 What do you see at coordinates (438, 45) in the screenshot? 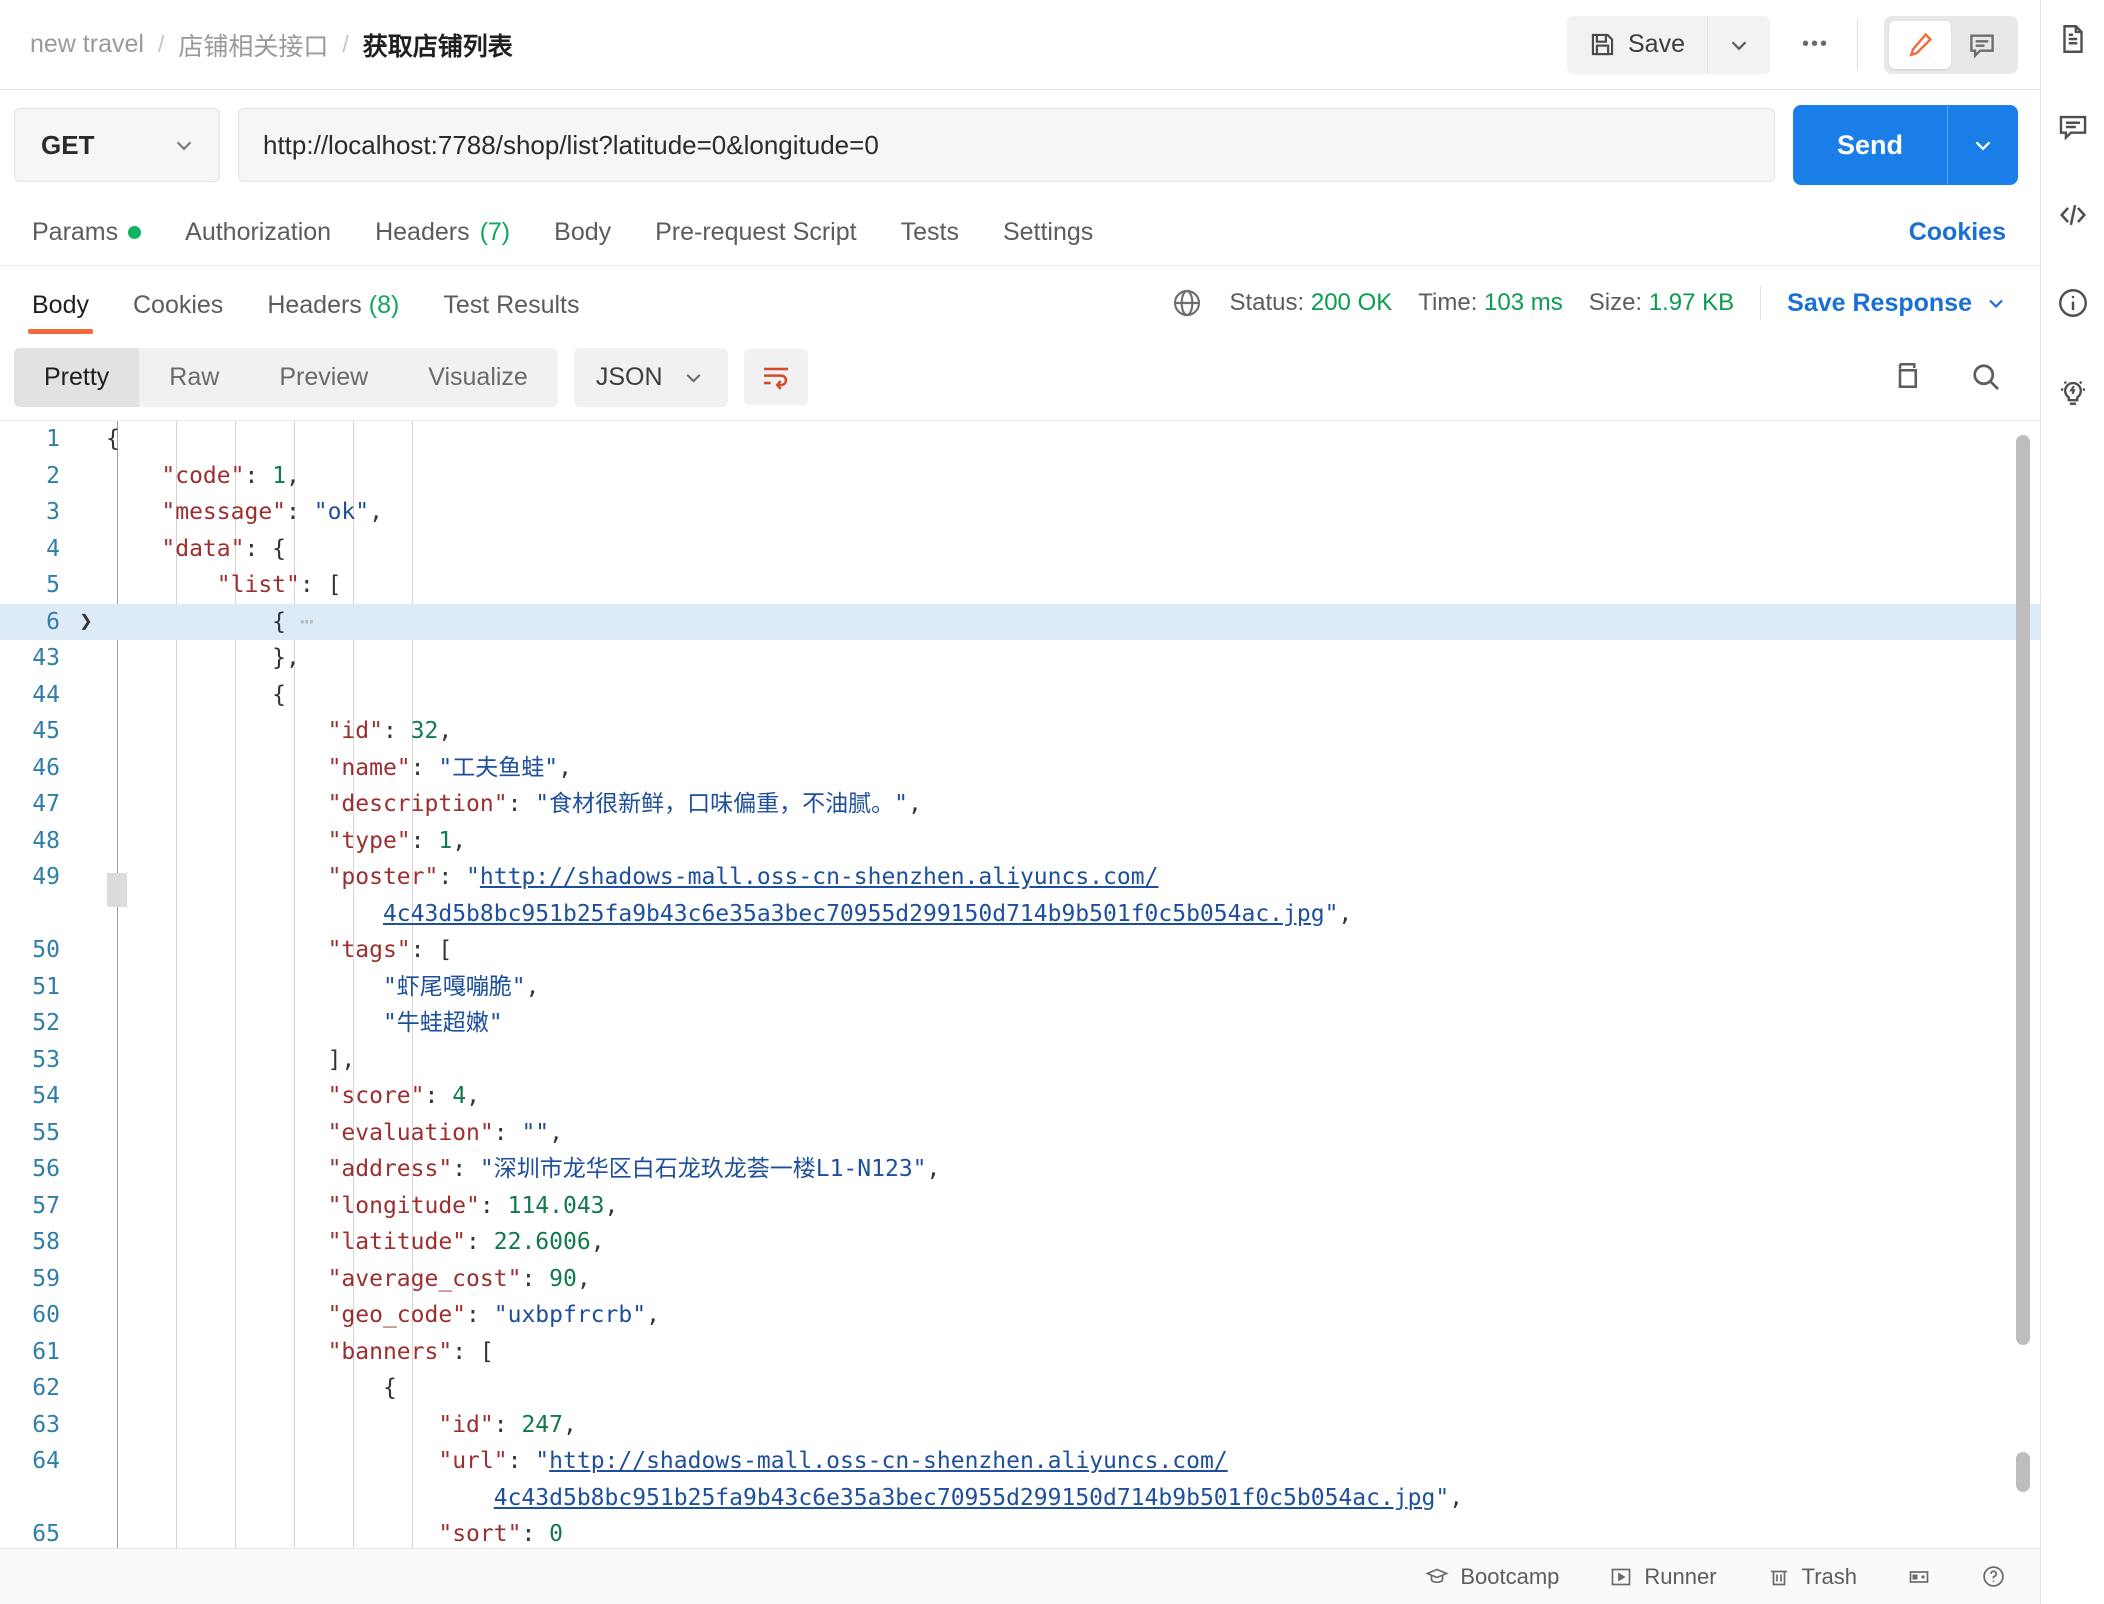
I see `breadcrumb-request: 获取店铺列表` at bounding box center [438, 45].